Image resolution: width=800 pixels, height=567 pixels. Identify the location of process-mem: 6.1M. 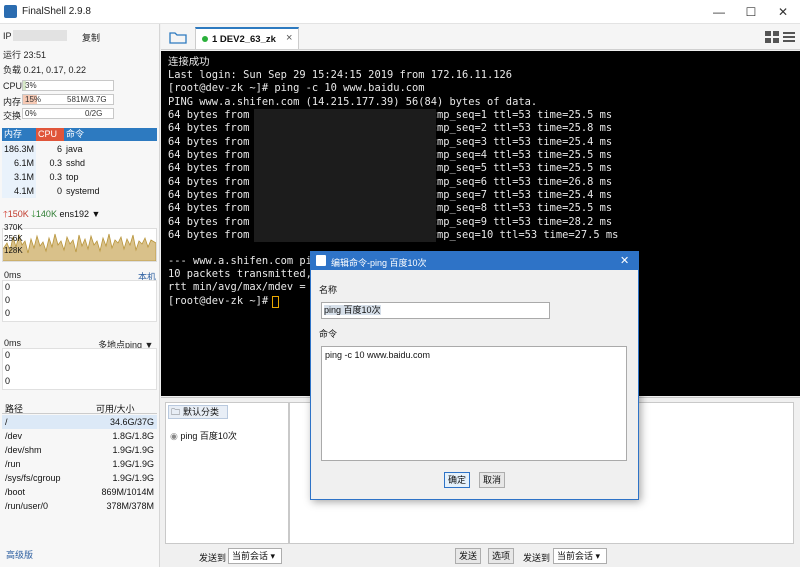
(19, 163).